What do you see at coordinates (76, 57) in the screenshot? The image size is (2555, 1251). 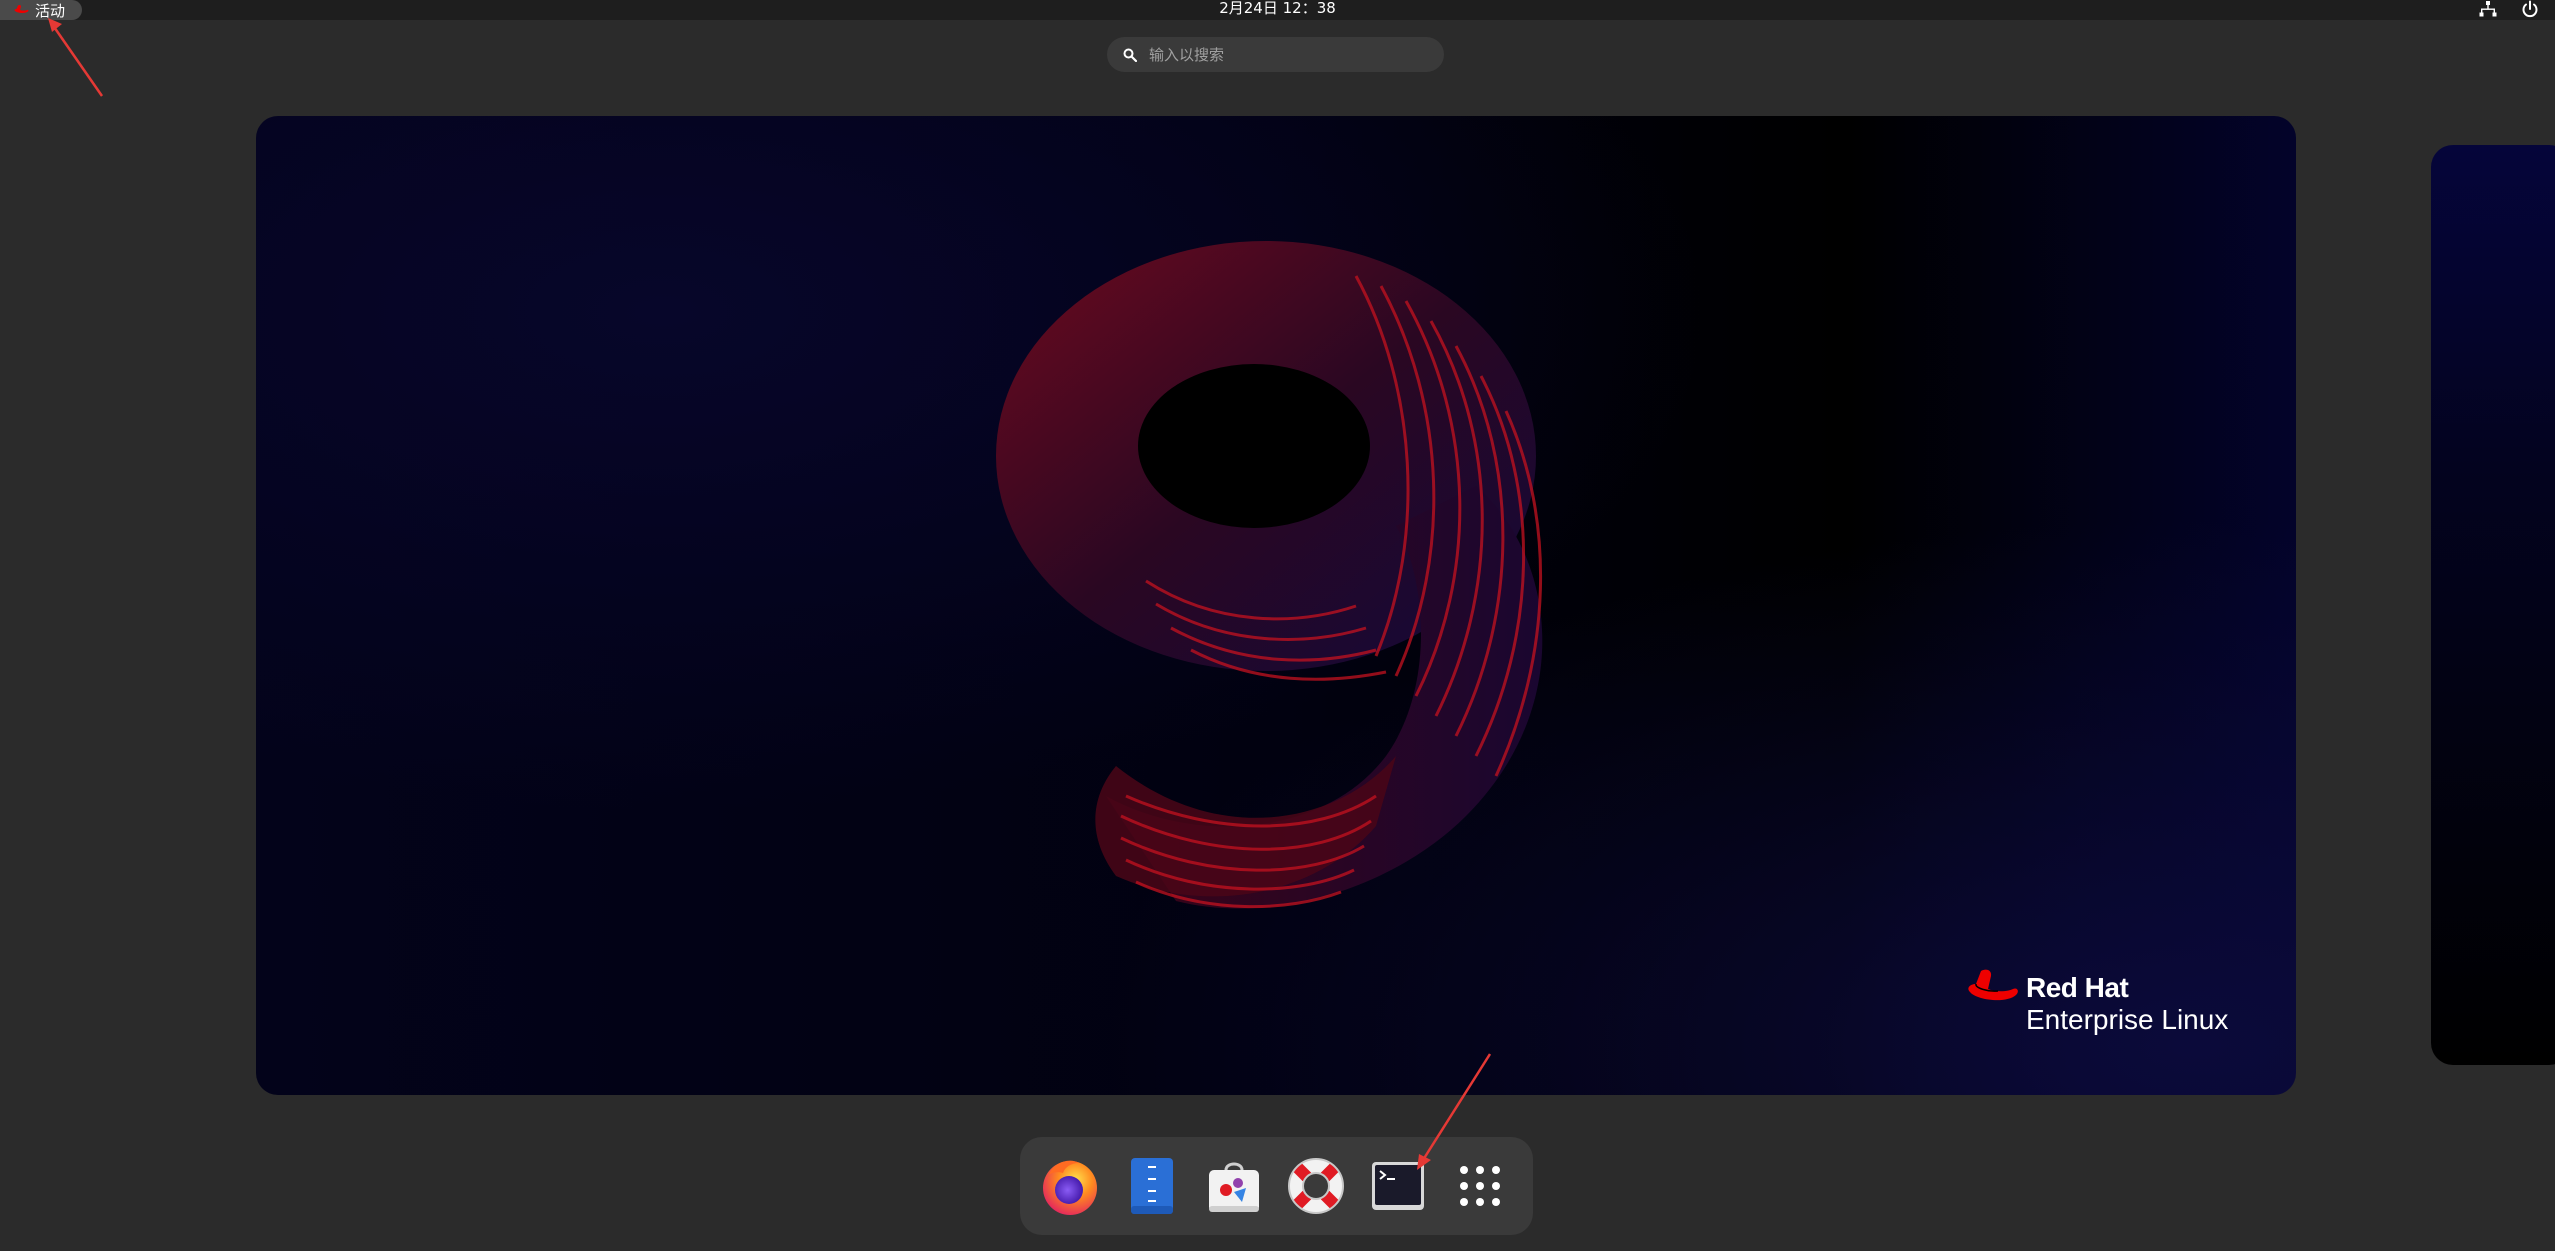 I see `annotation-arrow-activities` at bounding box center [76, 57].